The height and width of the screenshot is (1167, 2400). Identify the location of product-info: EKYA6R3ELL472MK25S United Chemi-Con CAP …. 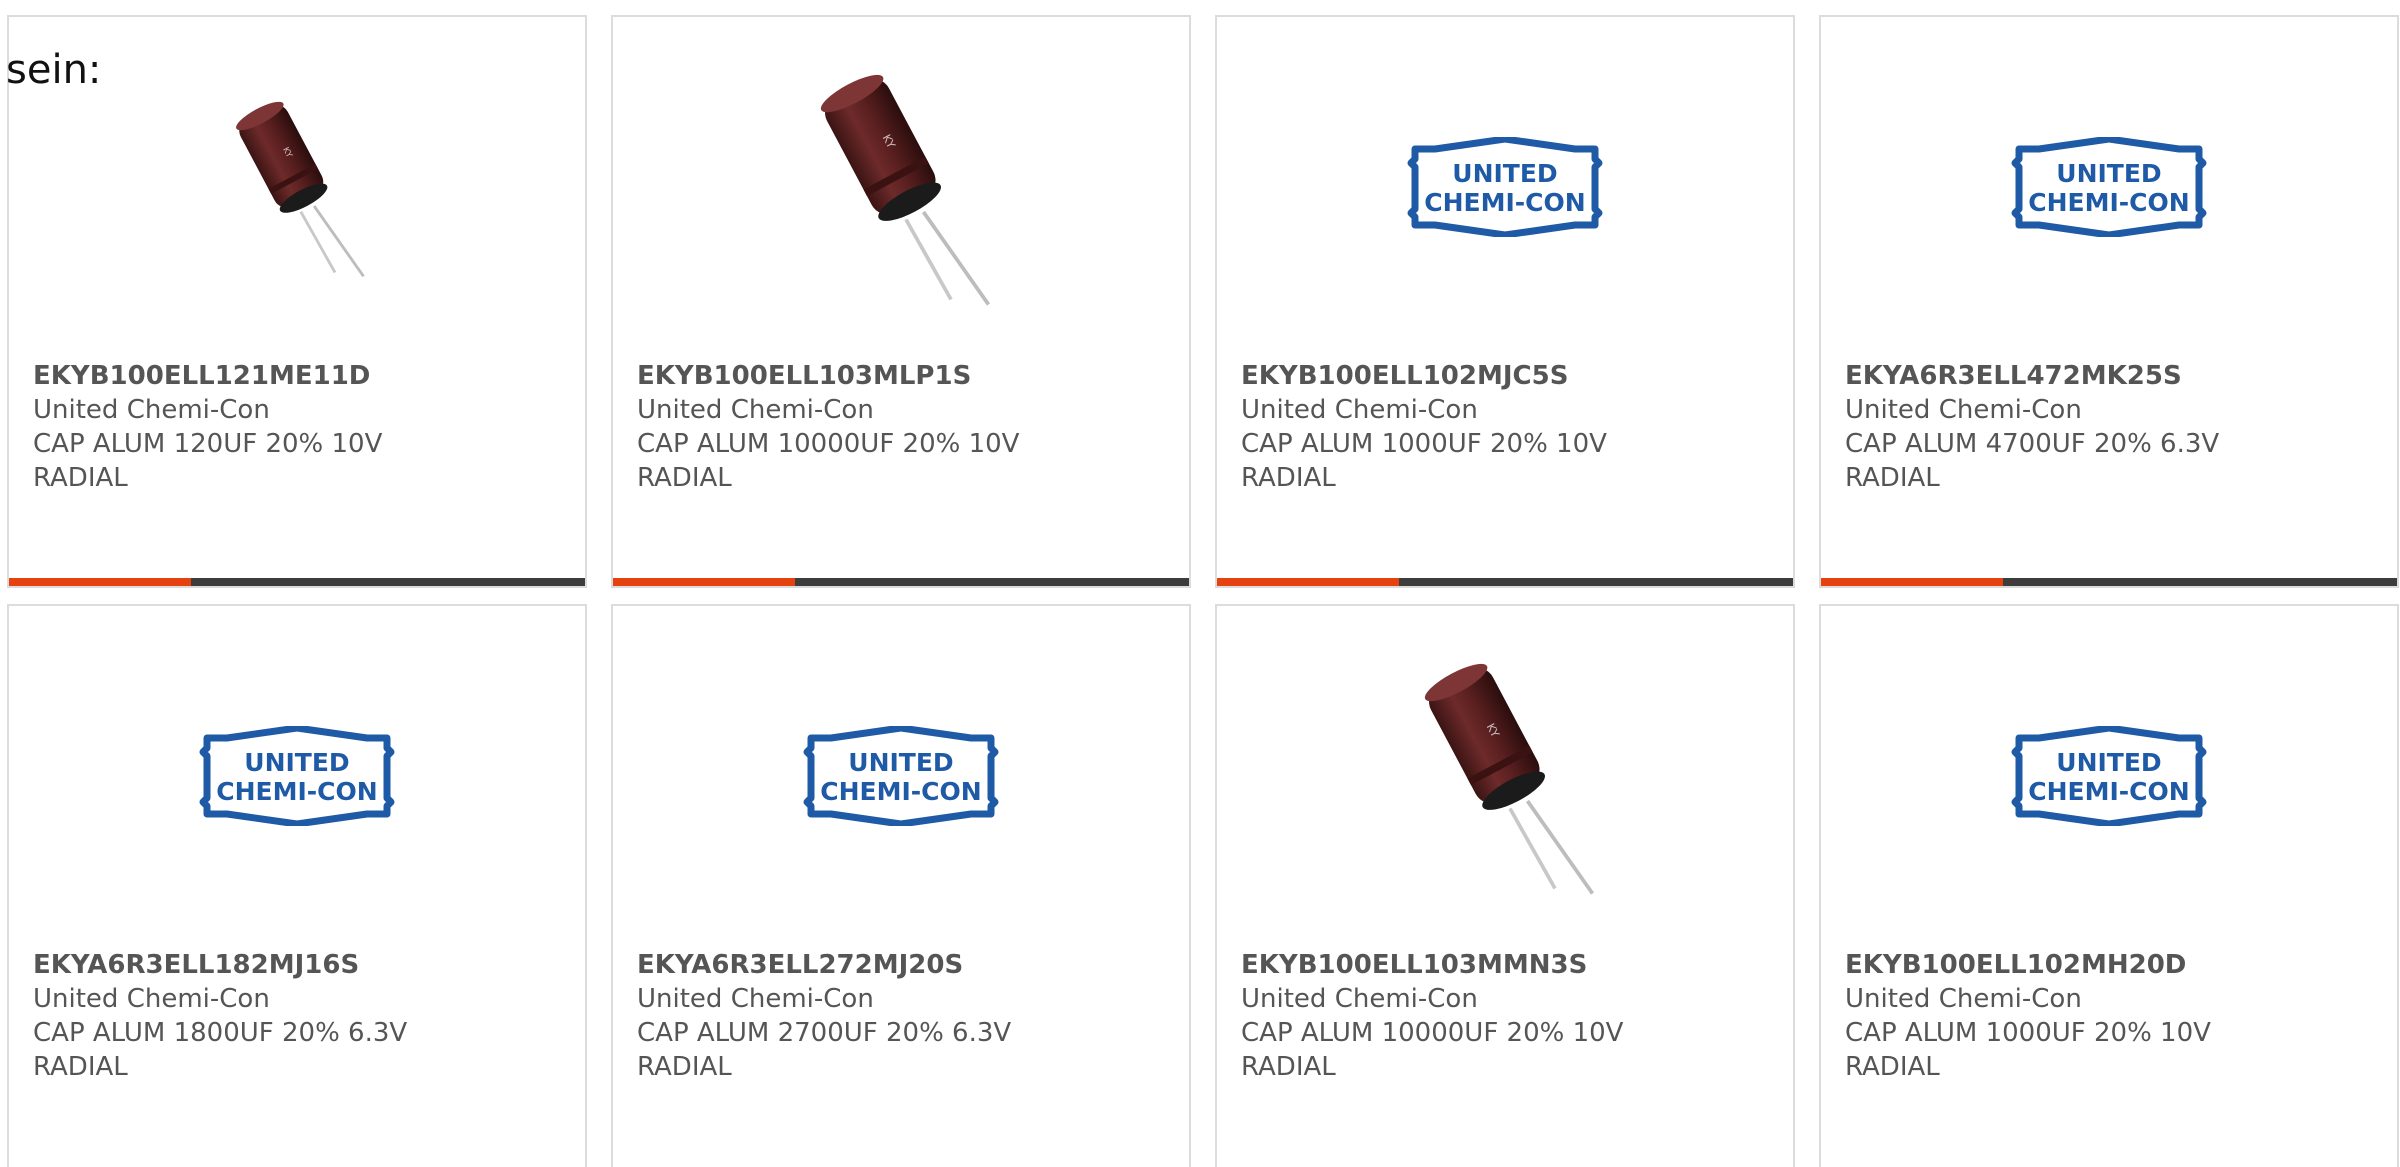
(2111, 427).